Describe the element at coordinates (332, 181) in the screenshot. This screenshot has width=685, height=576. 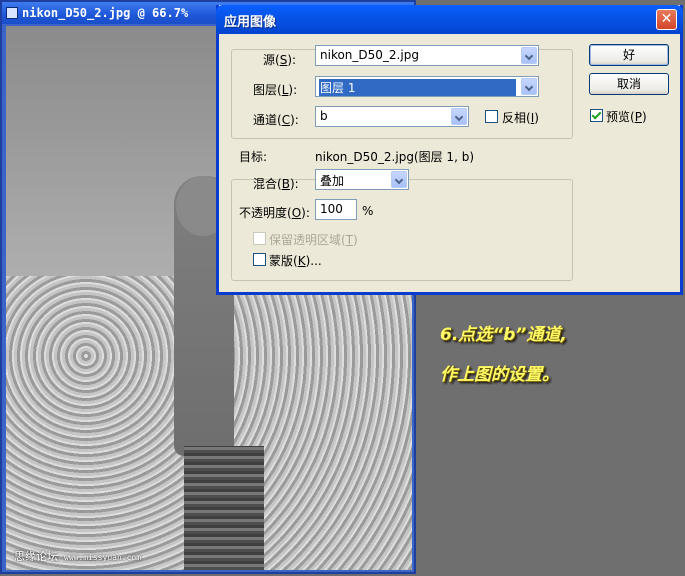
I see `blending-value: 叠加` at that location.